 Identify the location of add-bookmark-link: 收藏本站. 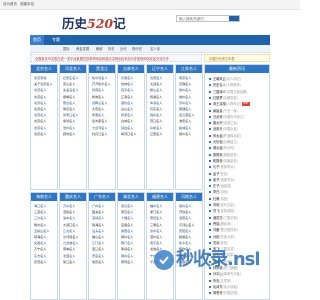
(27, 4).